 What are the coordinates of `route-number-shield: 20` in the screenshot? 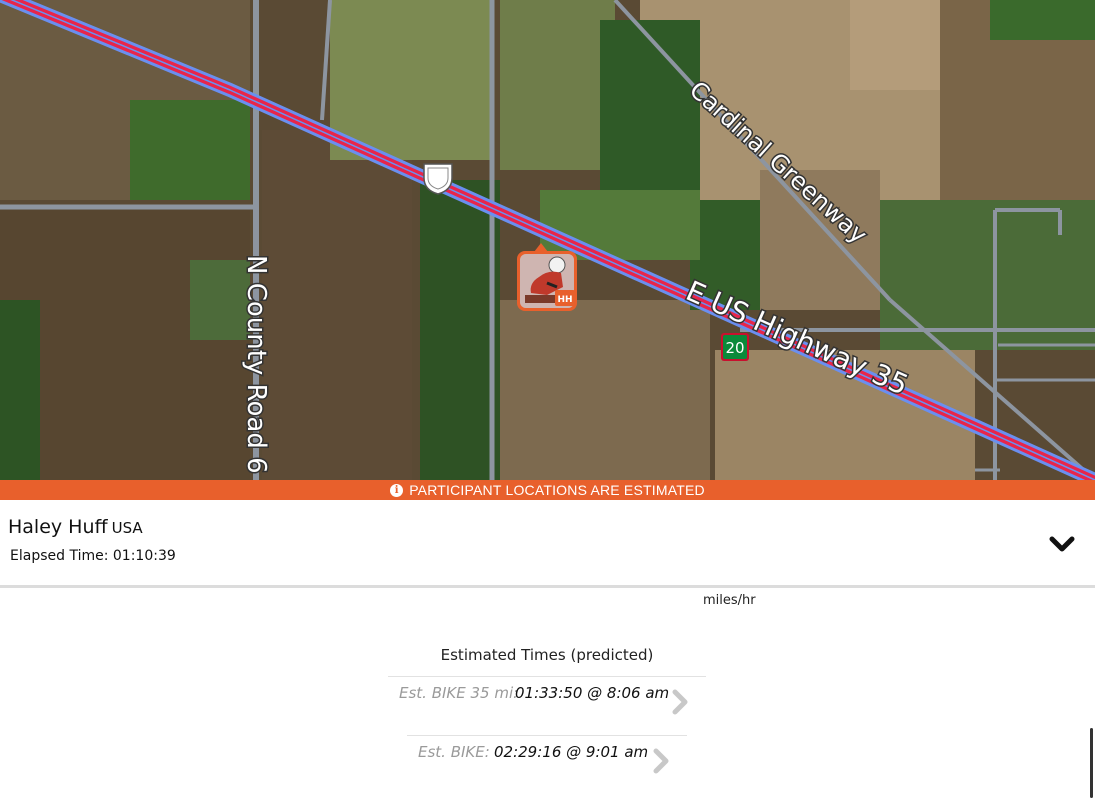 It's located at (735, 347).